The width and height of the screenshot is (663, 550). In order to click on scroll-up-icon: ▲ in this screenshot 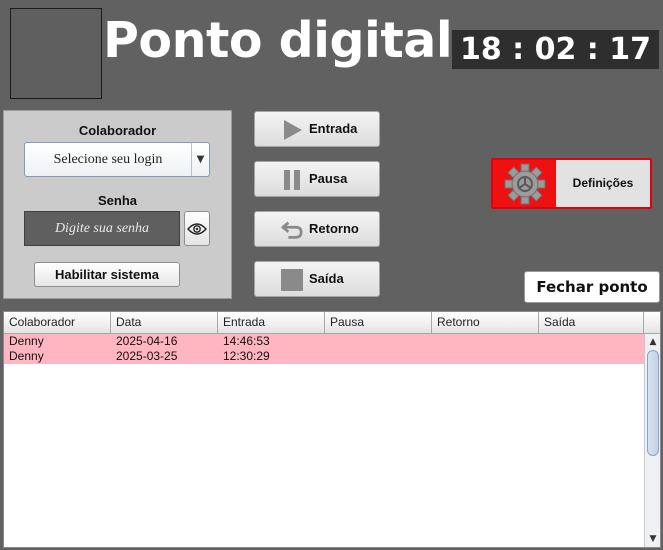, I will do `click(653, 342)`.